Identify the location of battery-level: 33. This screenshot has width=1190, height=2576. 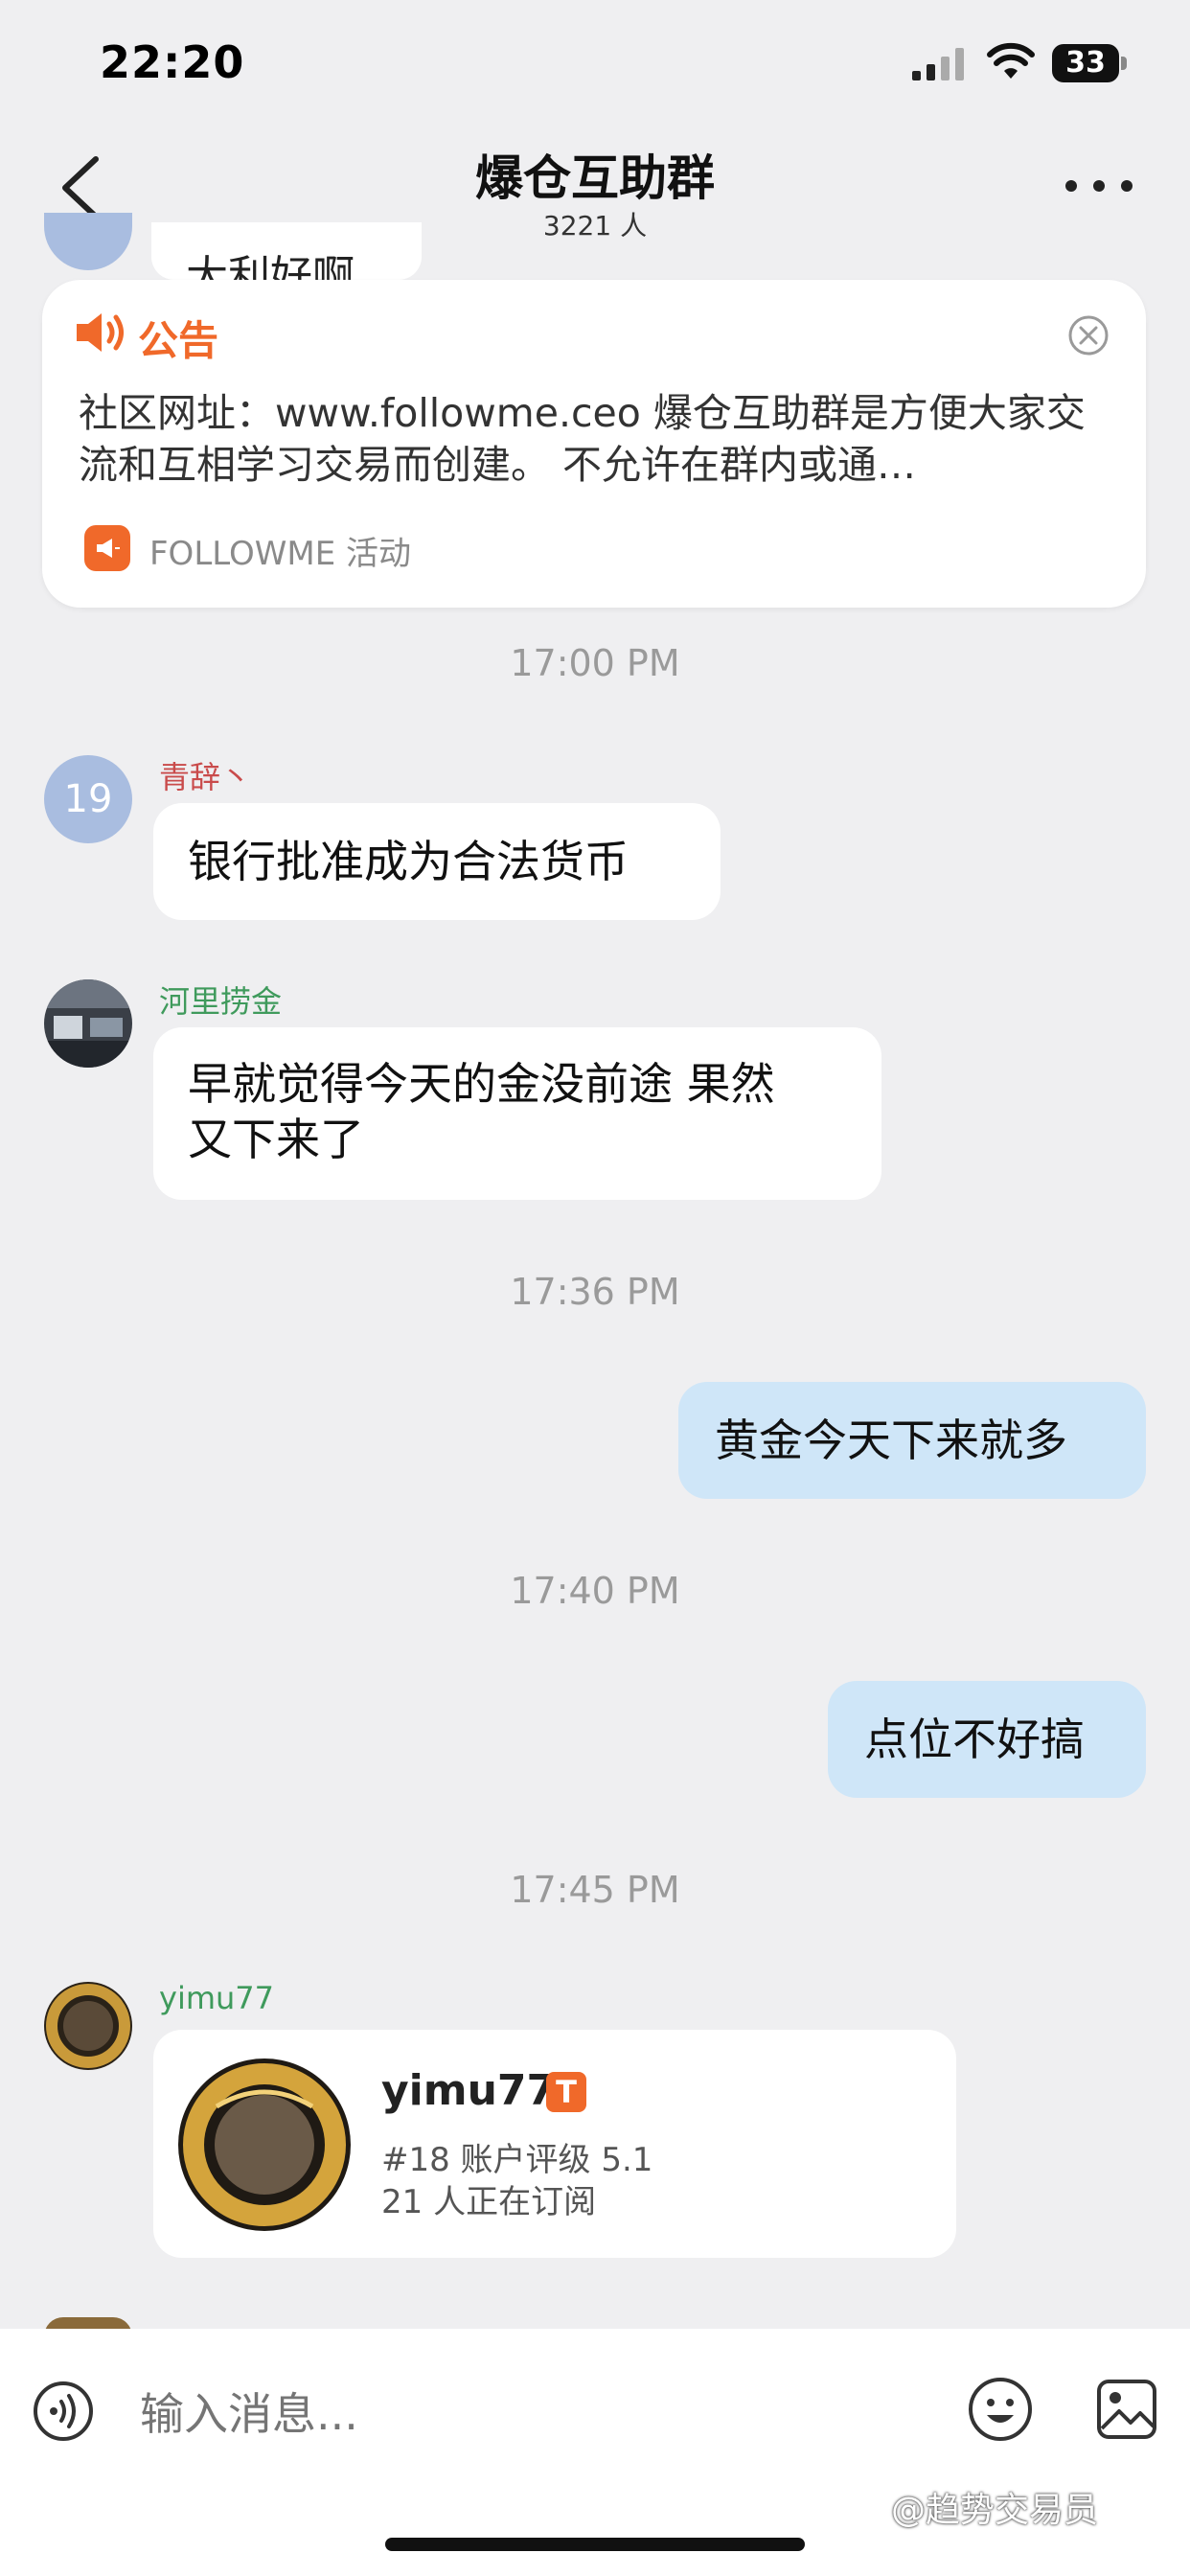
(1085, 63).